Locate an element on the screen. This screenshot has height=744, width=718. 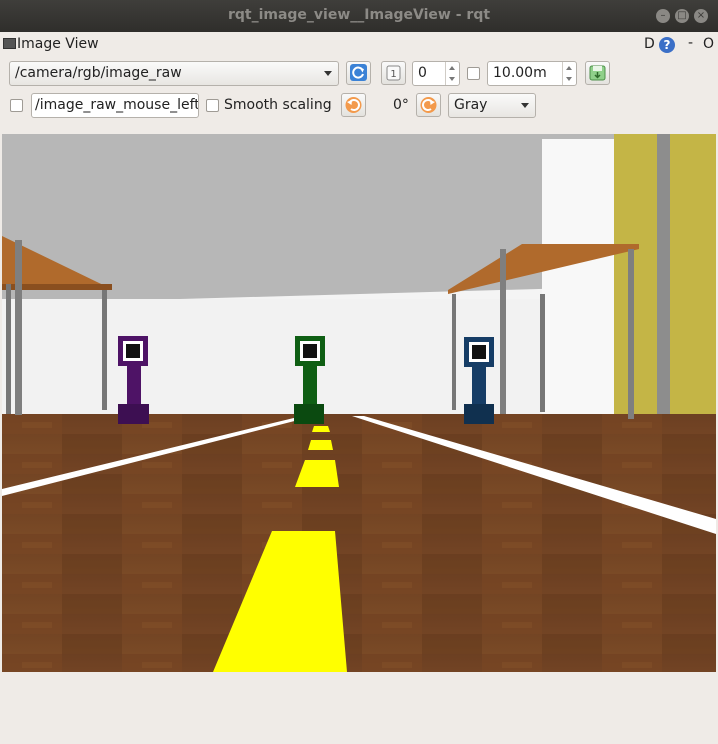
smooth-scaling-checkbox is located at coordinates (212, 105).